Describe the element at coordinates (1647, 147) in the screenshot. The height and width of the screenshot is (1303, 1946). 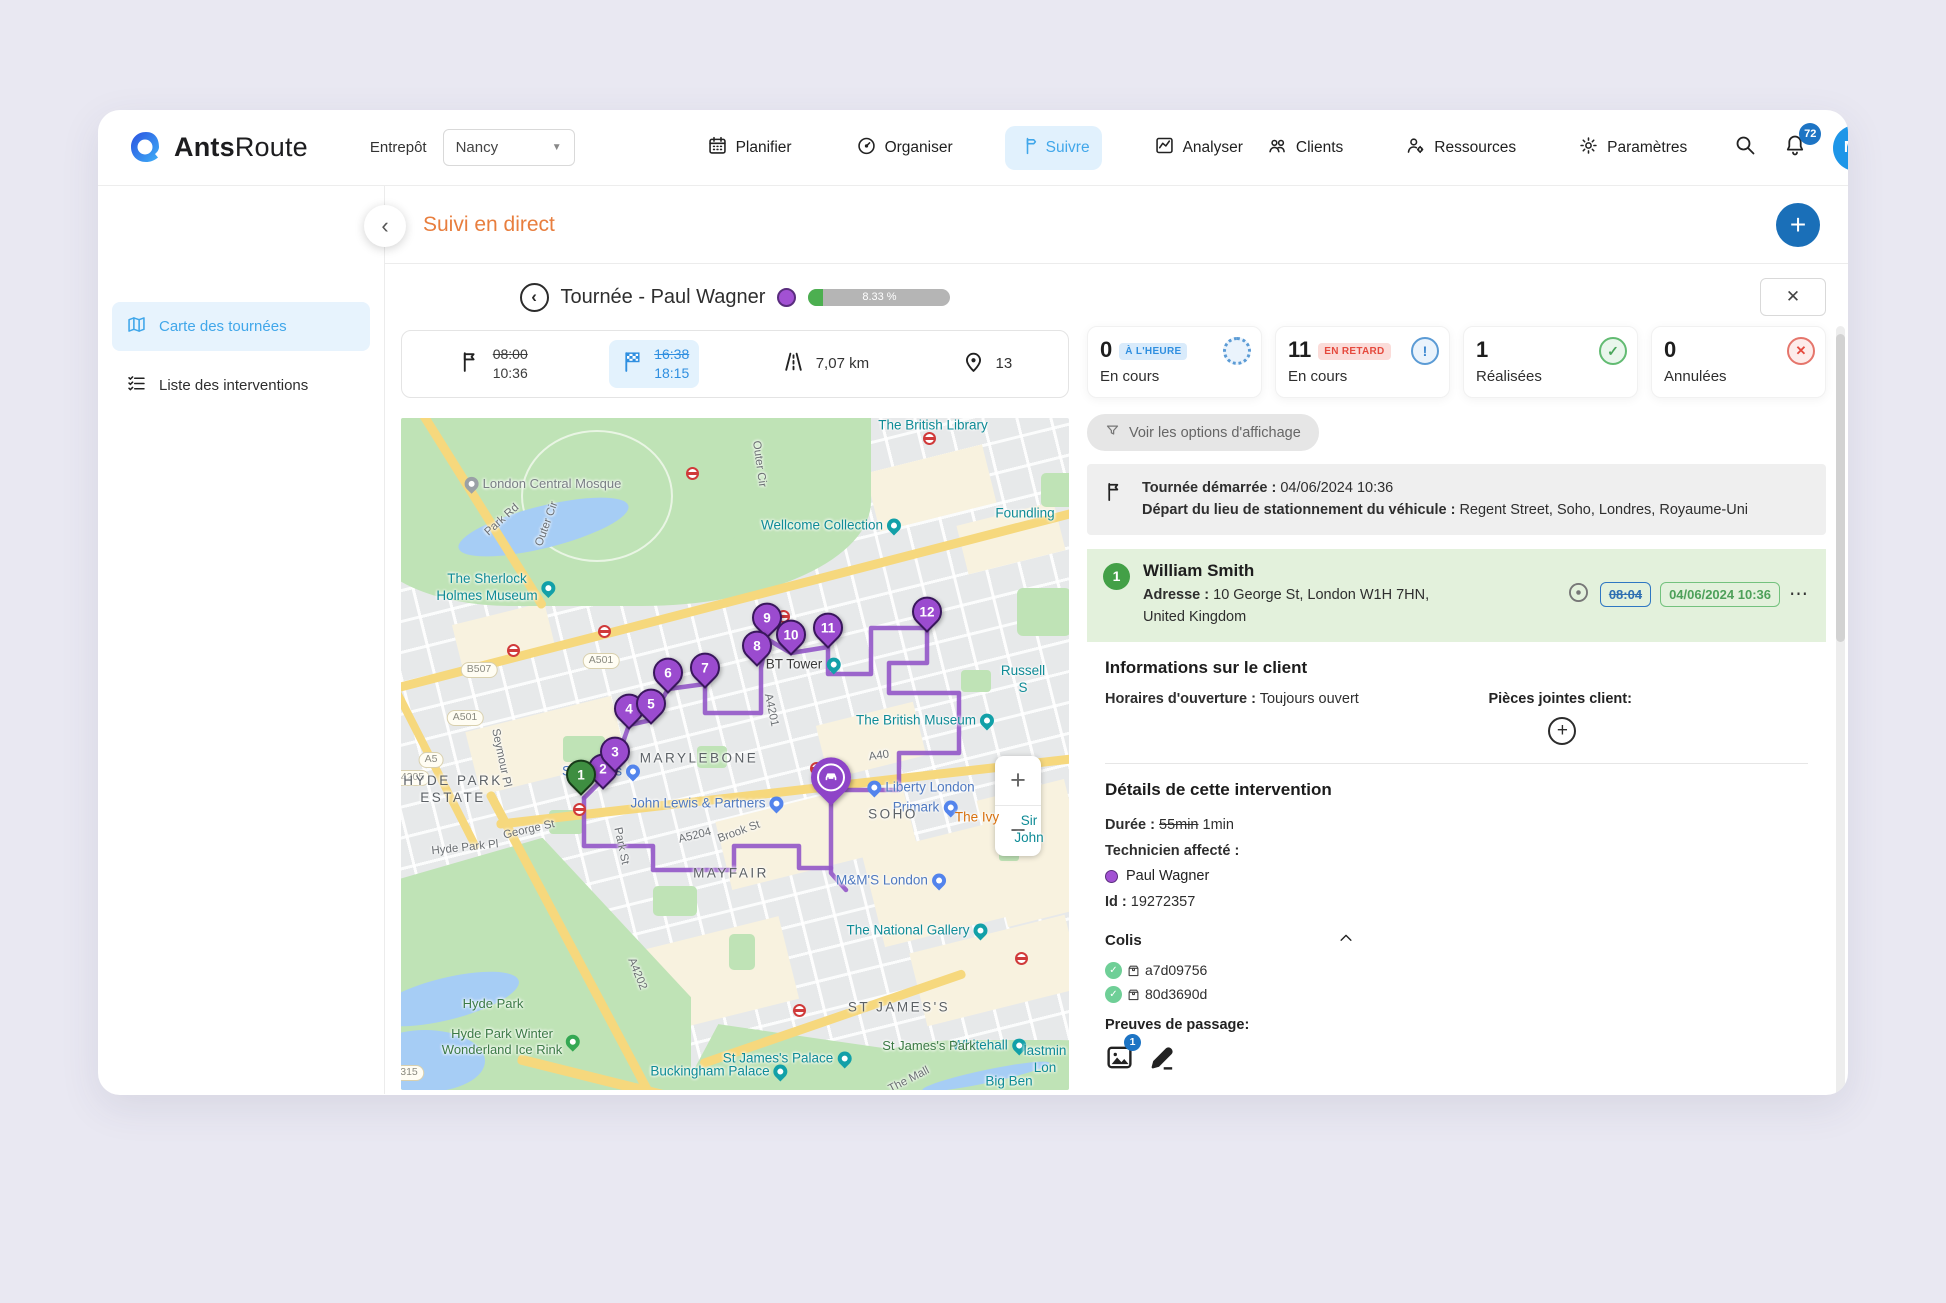
I see `nav-item-label: Paramètres` at that location.